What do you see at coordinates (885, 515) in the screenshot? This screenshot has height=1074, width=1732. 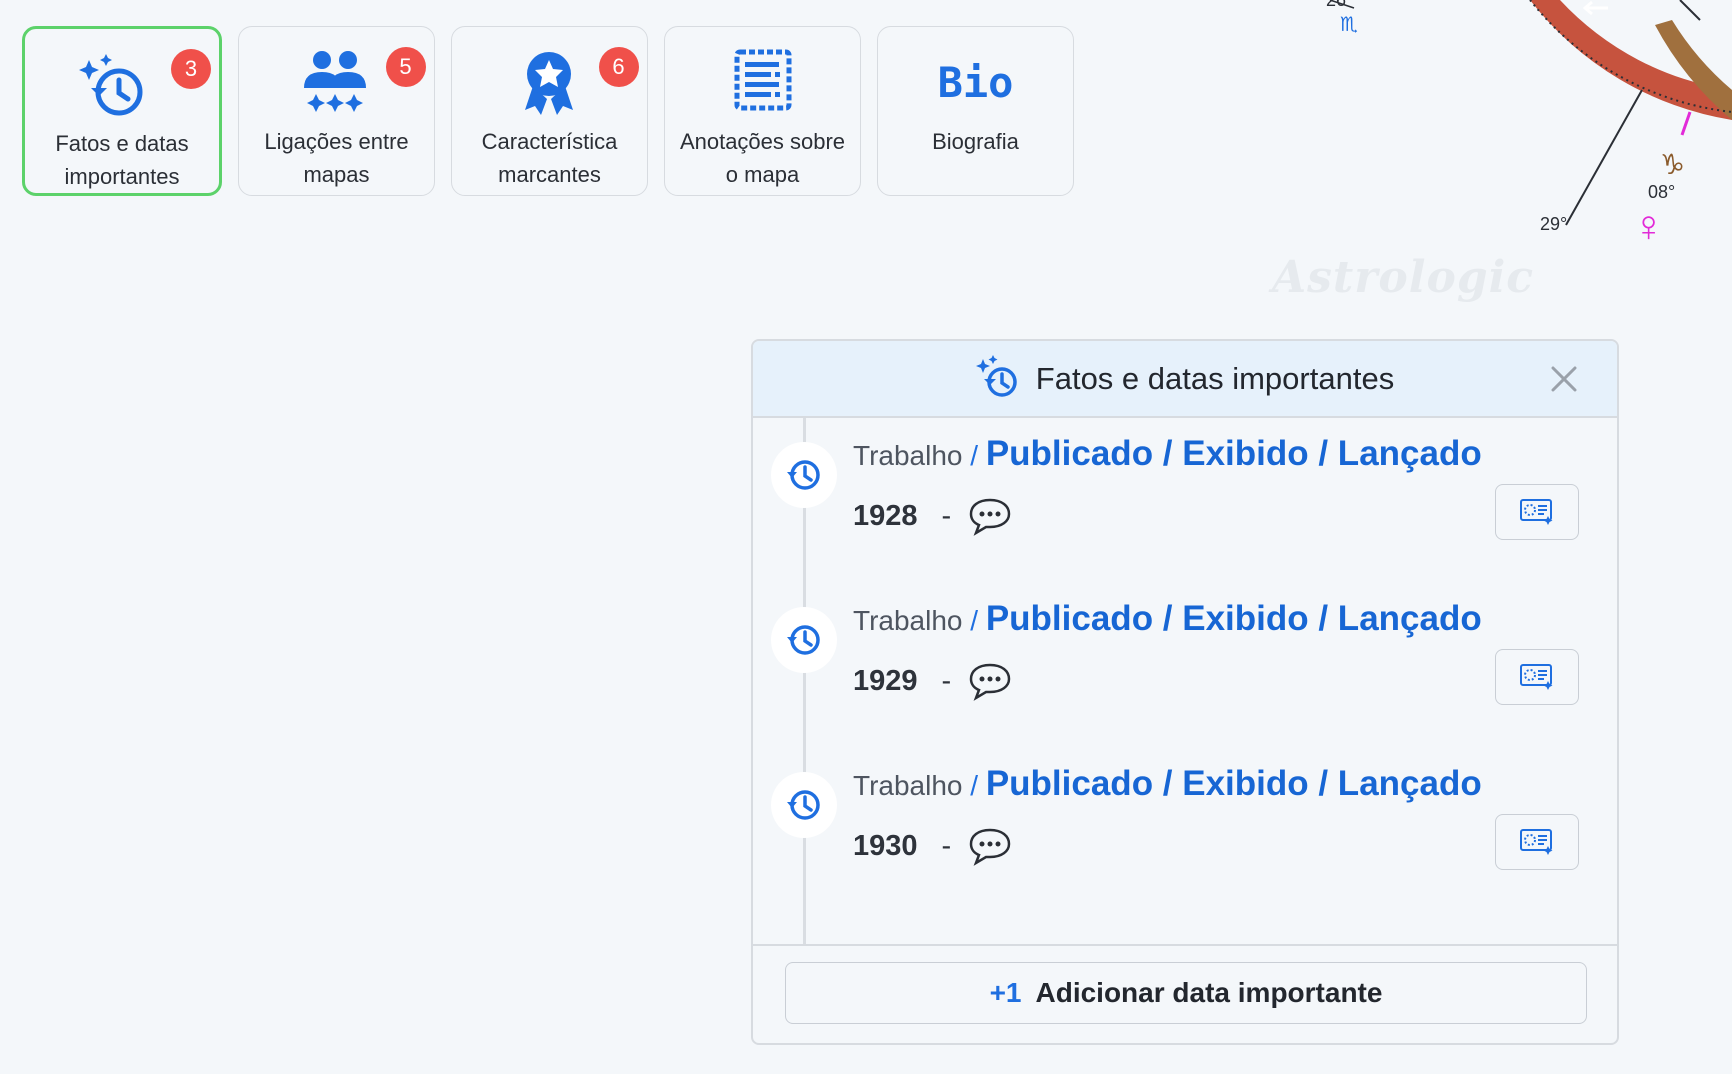 I see `fact-year: 1928` at bounding box center [885, 515].